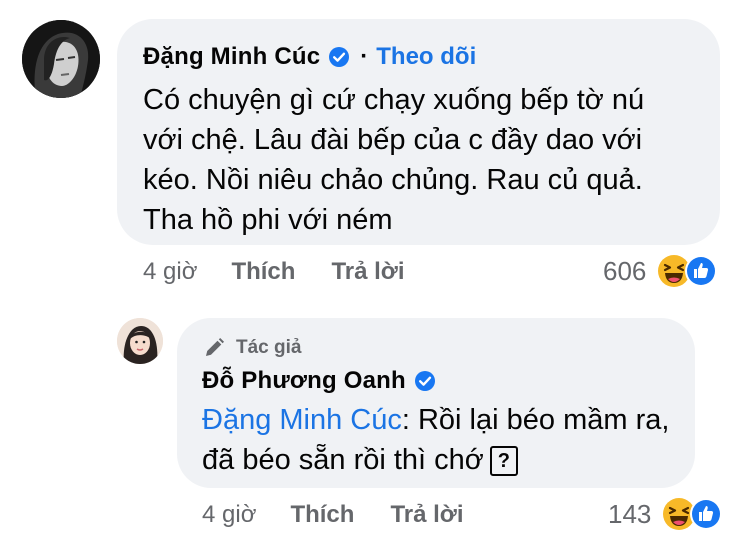  Describe the element at coordinates (503, 461) in the screenshot. I see `unknown-glyph: ?` at that location.